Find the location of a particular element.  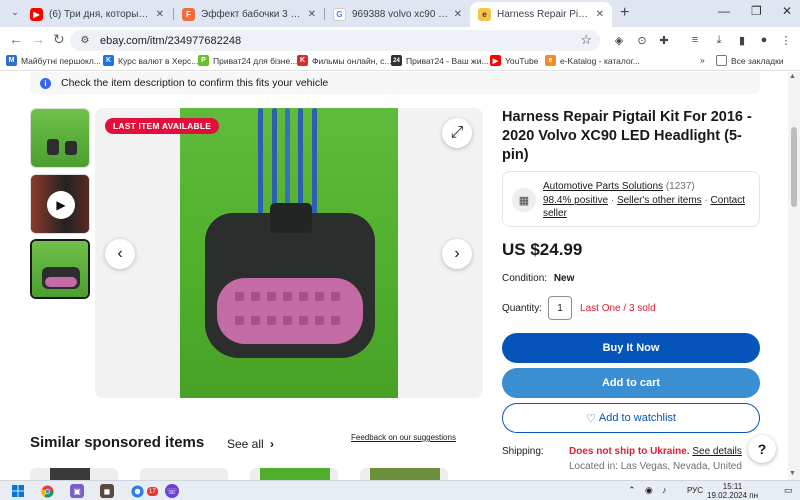

restore-icon: ❐ is located at coordinates (756, 11).